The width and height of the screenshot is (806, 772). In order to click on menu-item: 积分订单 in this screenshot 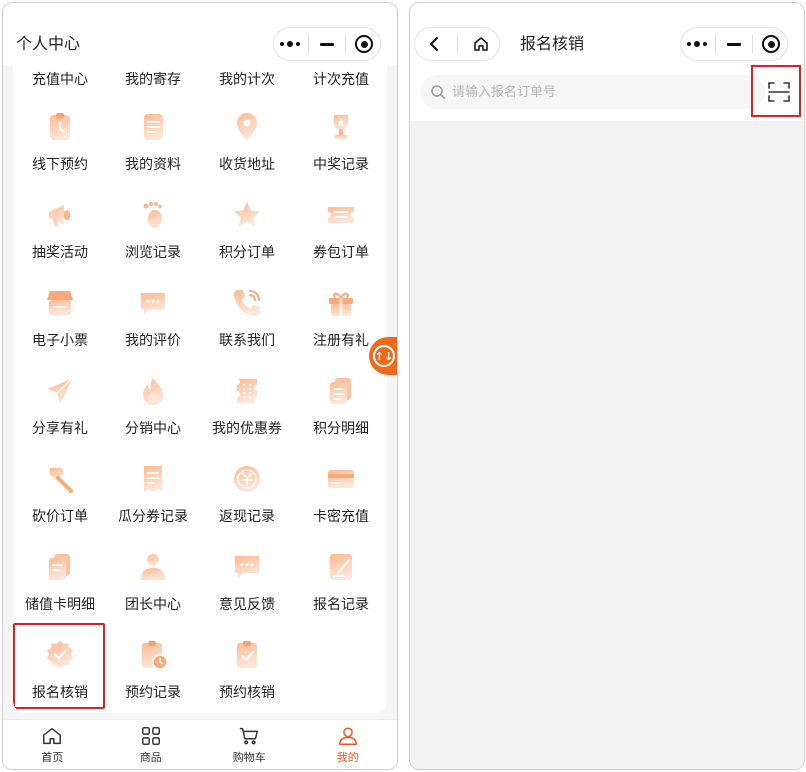, I will do `click(247, 243)`.